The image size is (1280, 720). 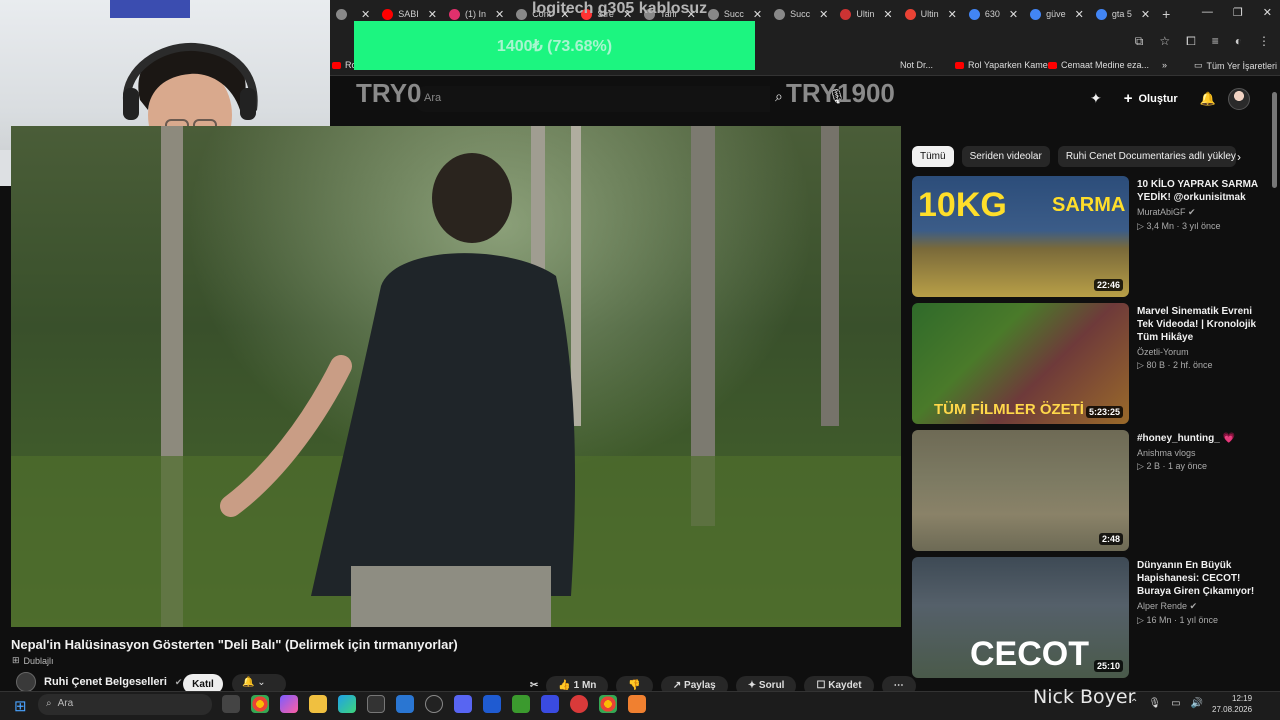 What do you see at coordinates (231, 704) in the screenshot?
I see `task-view-icon` at bounding box center [231, 704].